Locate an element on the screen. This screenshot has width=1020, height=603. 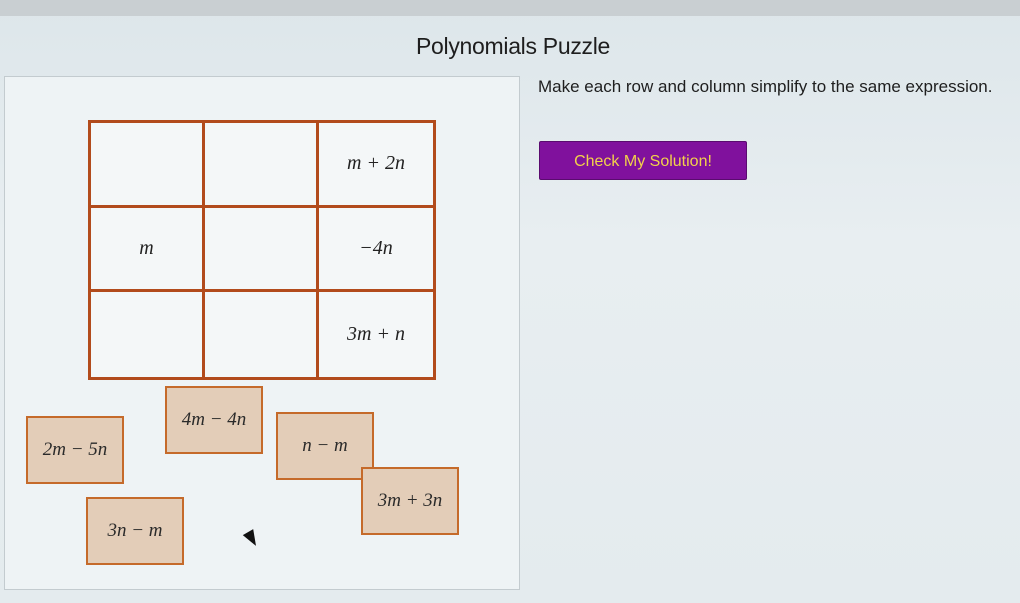
draggable-tile: 2m − 5n is located at coordinates (75, 450).